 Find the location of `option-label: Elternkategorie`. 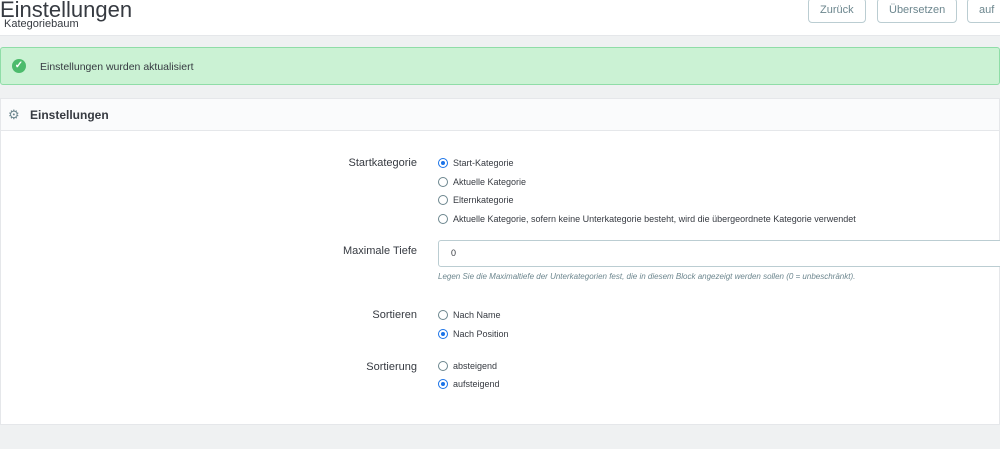

option-label: Elternkategorie is located at coordinates (483, 200).